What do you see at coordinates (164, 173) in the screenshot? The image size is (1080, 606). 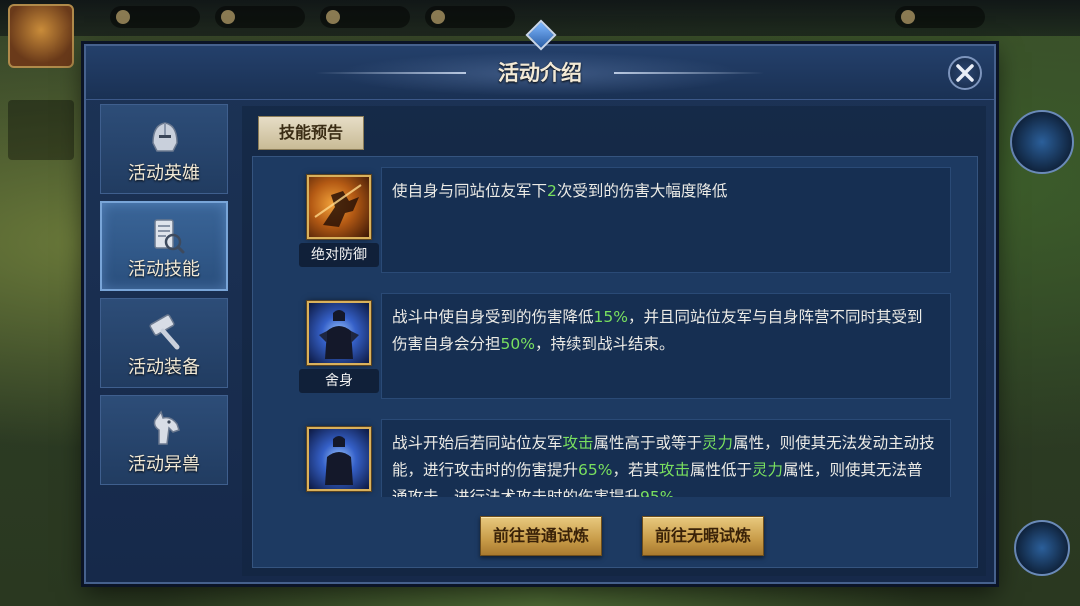 I see `sidebar-item-label: 活动英雄` at bounding box center [164, 173].